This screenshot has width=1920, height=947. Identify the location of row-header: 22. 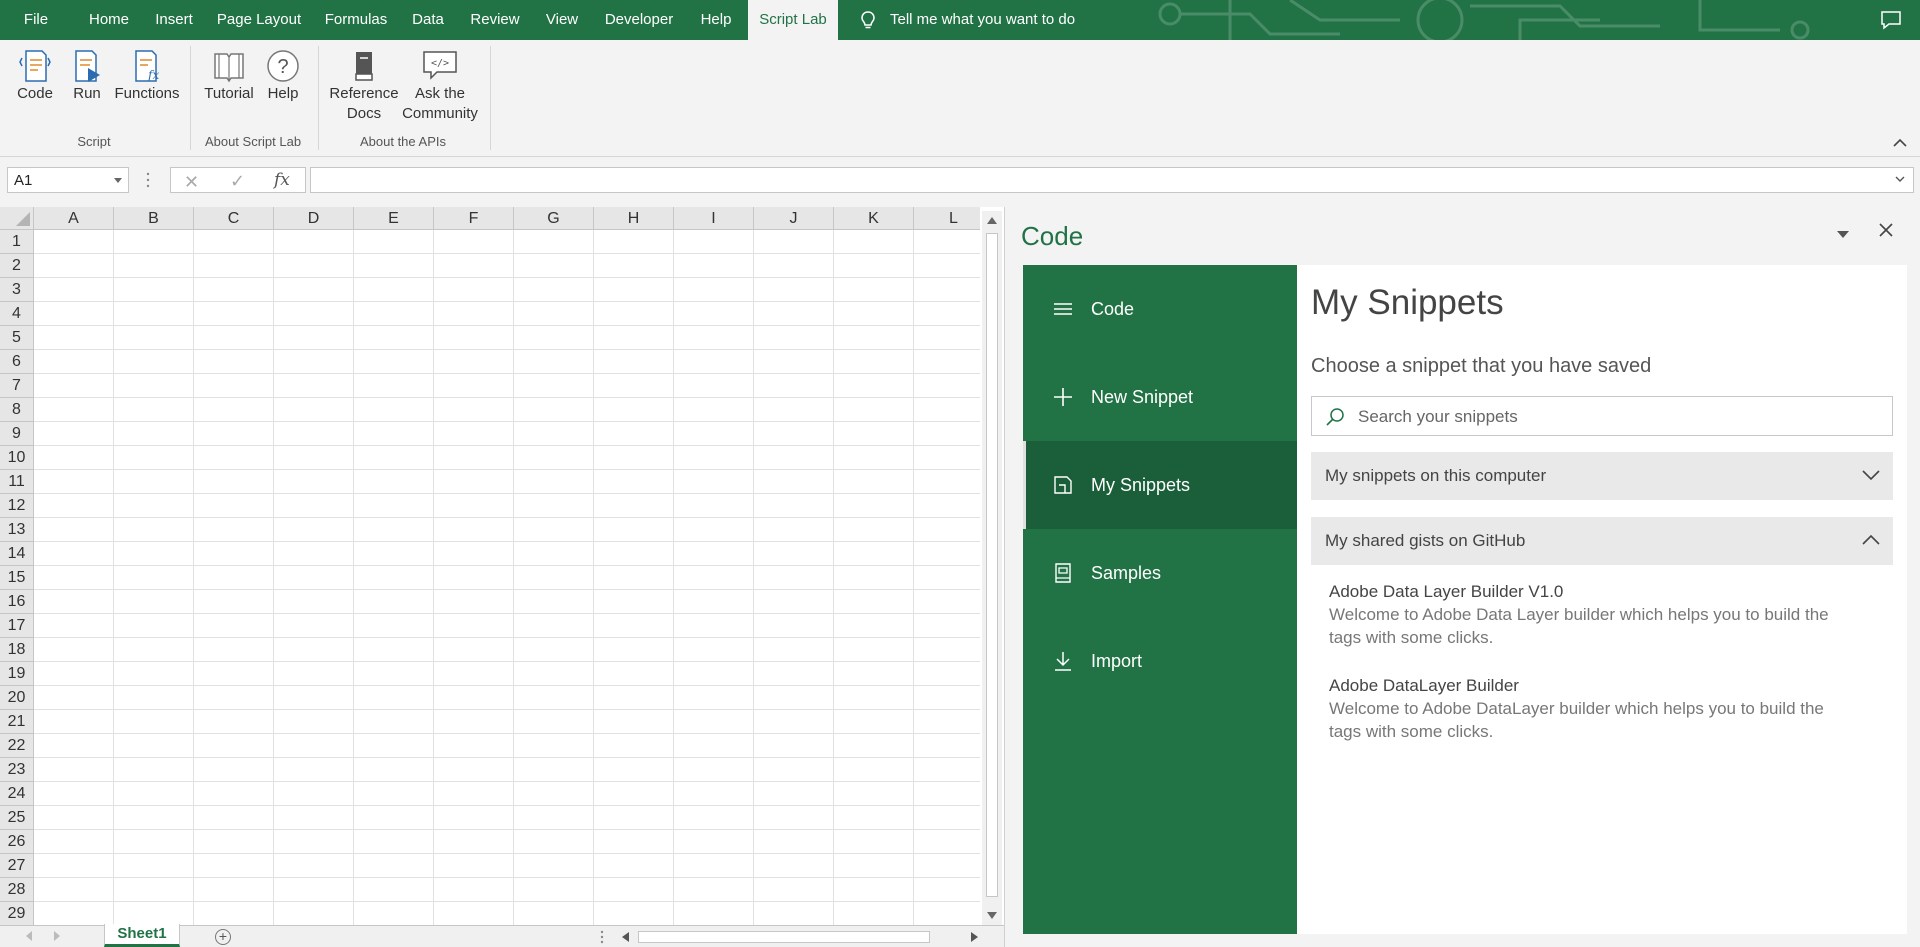
(17, 746).